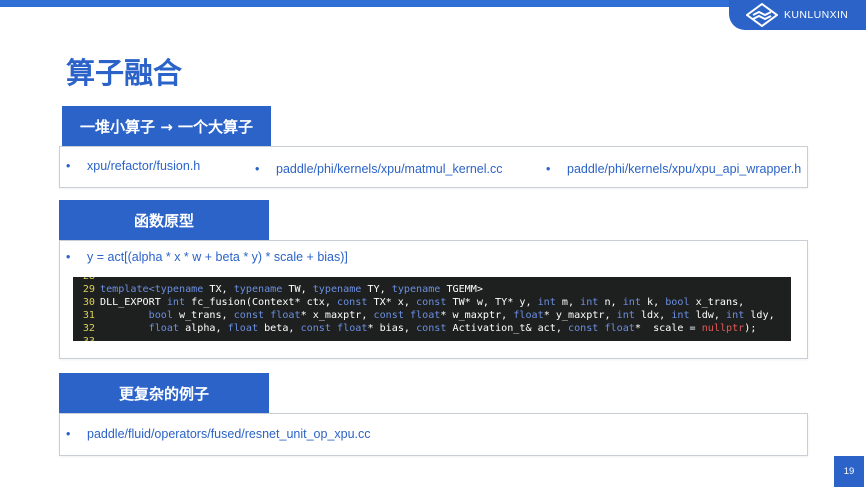  Describe the element at coordinates (492, 302) in the screenshot. I see `code-token: TW* w, TY* y,` at that location.